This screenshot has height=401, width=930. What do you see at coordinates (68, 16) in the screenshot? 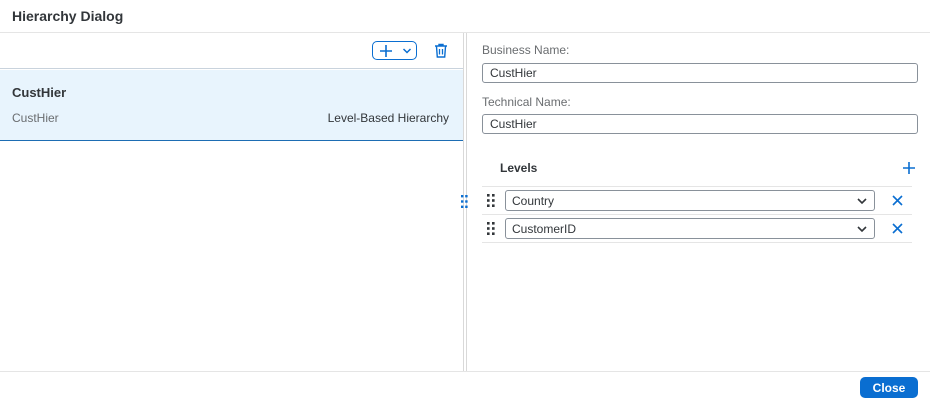
I see `dialog-title: Hierarchy Dialog` at bounding box center [68, 16].